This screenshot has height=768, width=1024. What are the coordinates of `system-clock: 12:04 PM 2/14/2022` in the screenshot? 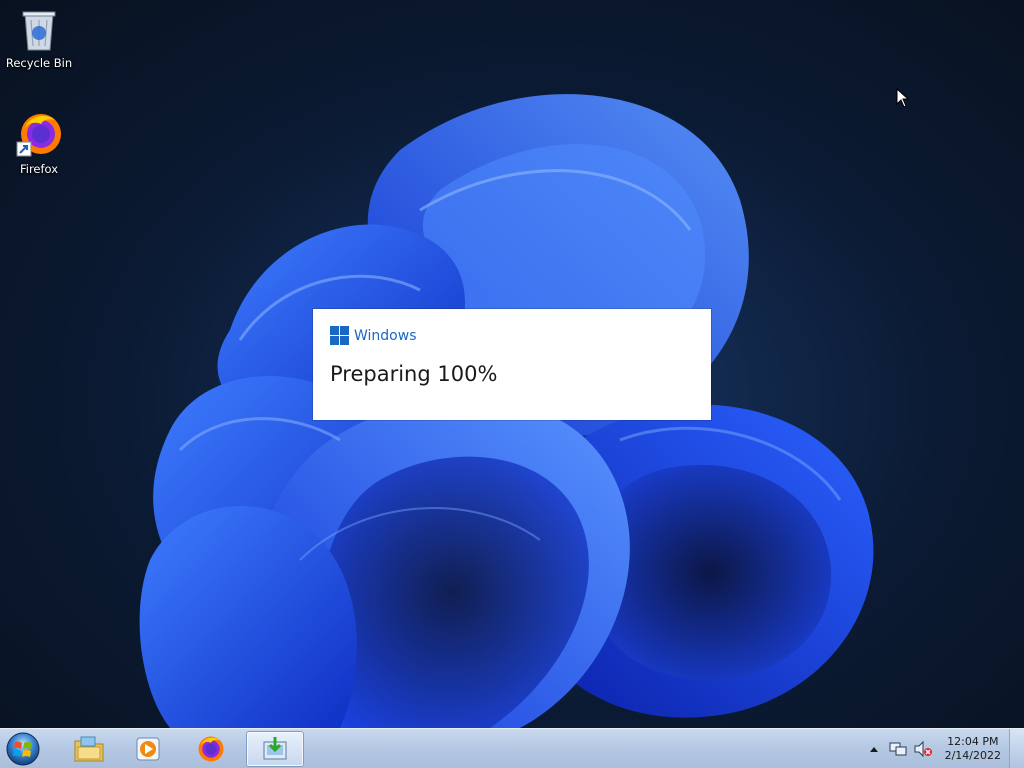 It's located at (973, 749).